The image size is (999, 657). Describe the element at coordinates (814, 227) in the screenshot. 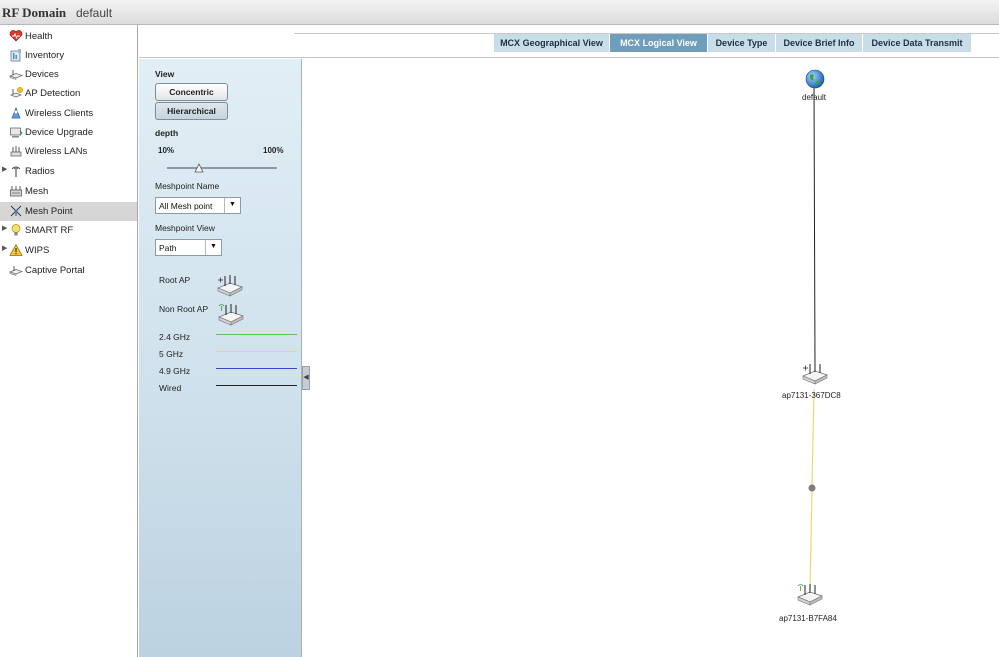

I see `wired-link` at that location.